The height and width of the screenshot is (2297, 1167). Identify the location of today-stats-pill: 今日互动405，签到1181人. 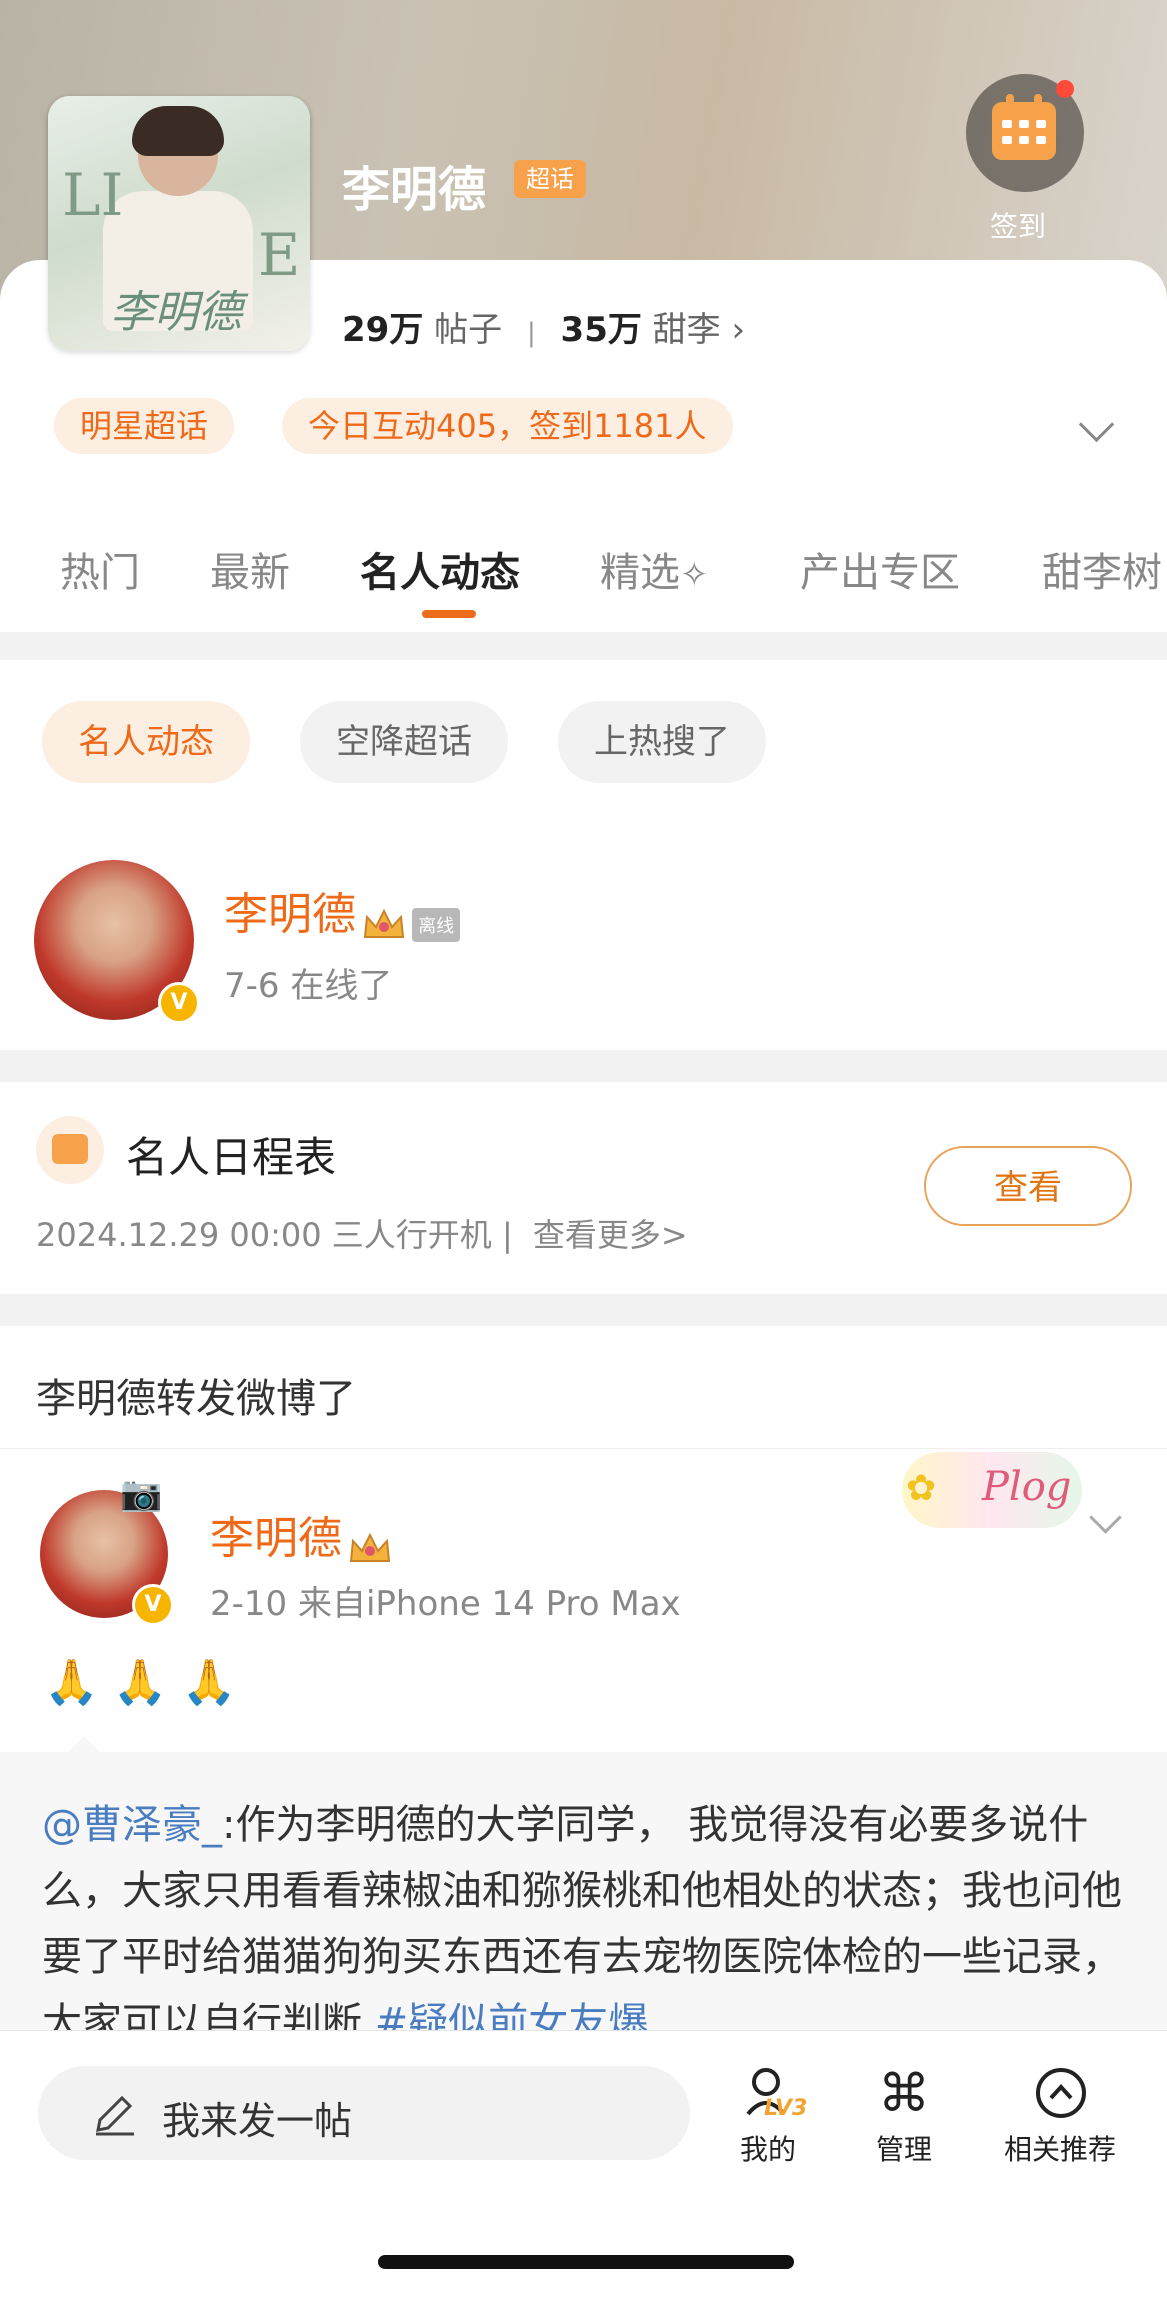
(507, 426).